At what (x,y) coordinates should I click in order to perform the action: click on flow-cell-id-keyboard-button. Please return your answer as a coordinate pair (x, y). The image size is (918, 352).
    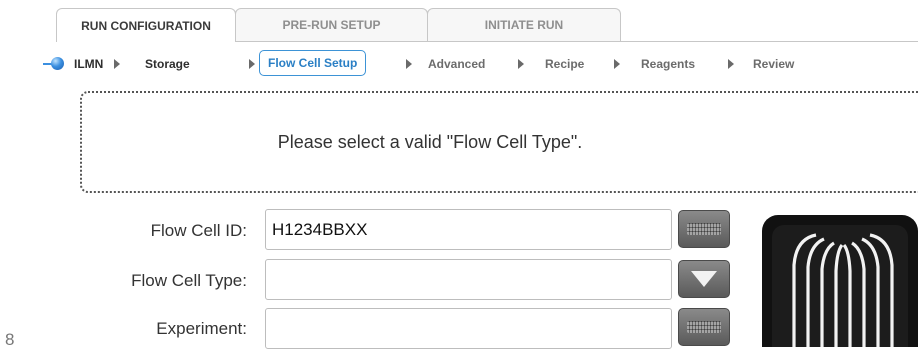
    Looking at the image, I should click on (704, 229).